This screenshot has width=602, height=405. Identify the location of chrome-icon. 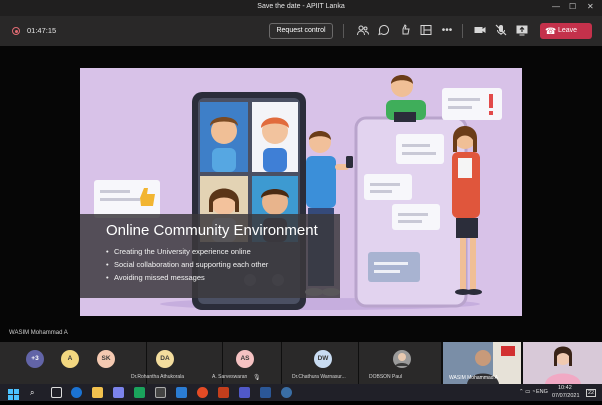
(202, 392).